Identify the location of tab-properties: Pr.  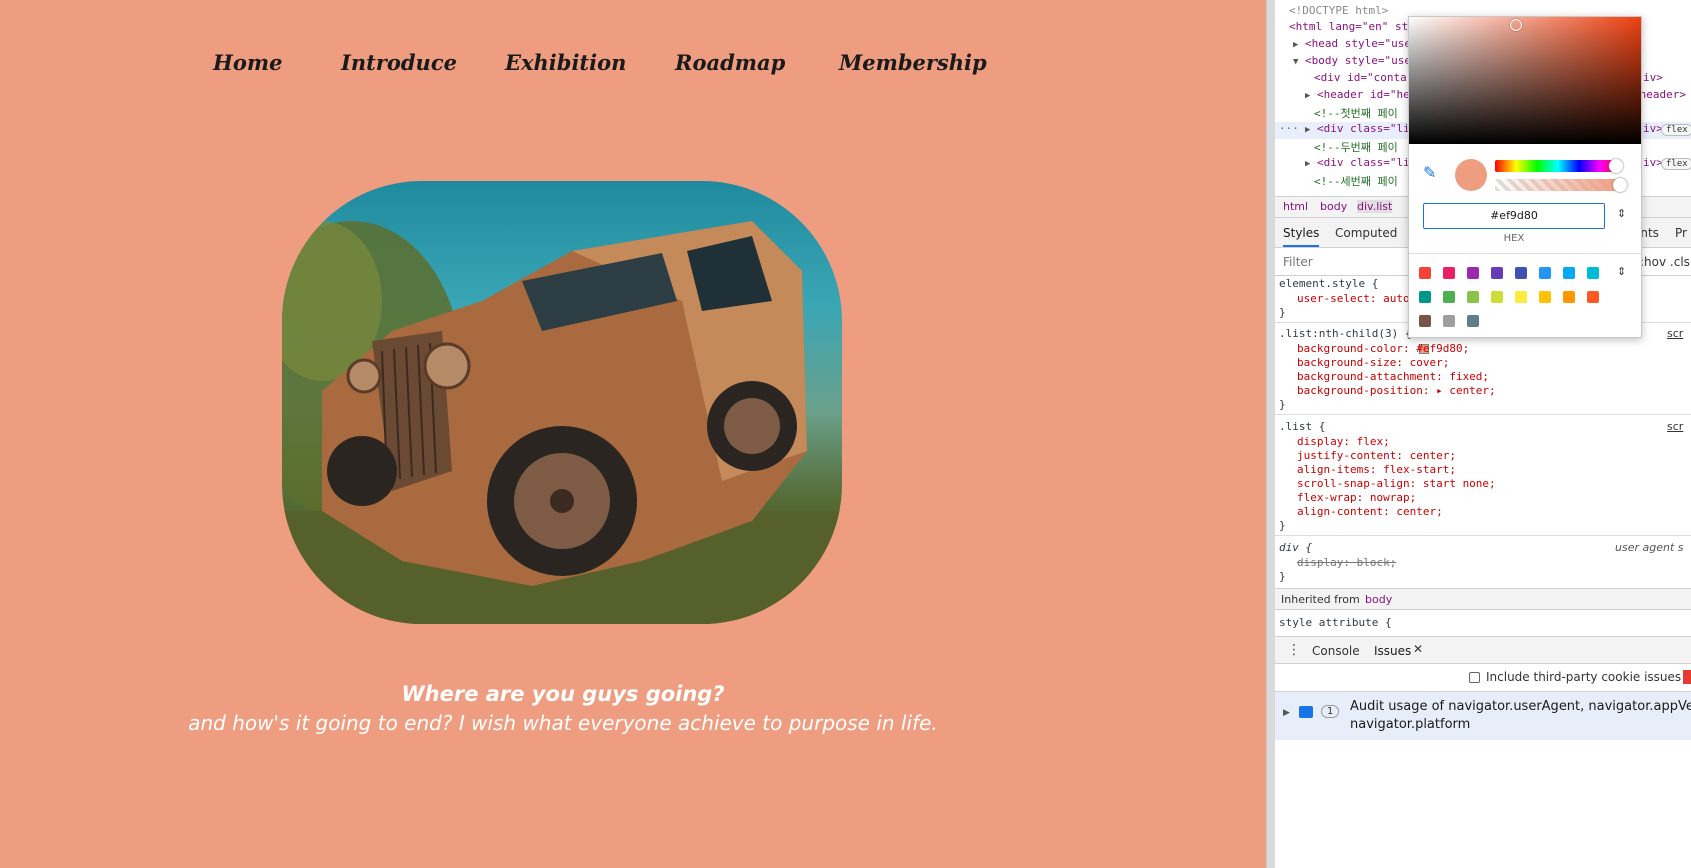
(1681, 233).